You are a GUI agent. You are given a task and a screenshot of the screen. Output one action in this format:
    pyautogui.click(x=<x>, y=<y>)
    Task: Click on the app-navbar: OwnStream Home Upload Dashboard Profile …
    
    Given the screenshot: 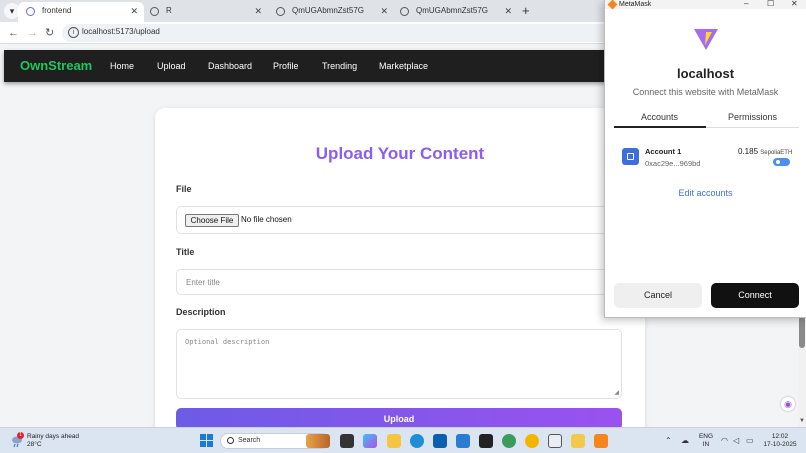 What is the action you would take?
    pyautogui.click(x=324, y=66)
    